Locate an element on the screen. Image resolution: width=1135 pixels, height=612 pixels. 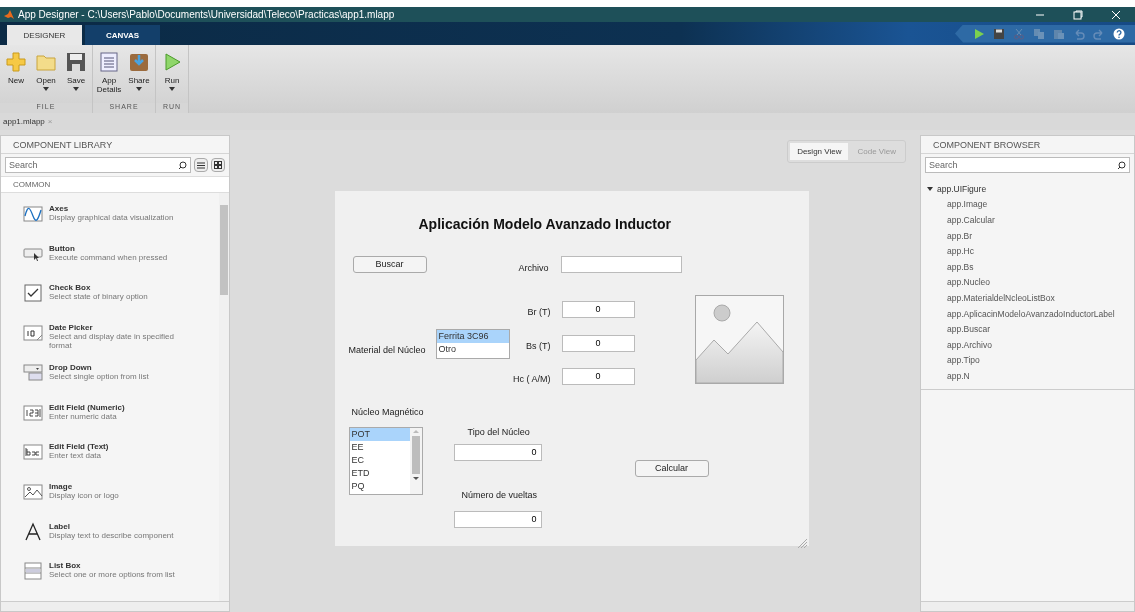
tree-node: app.Bs is located at coordinates (1027, 266).